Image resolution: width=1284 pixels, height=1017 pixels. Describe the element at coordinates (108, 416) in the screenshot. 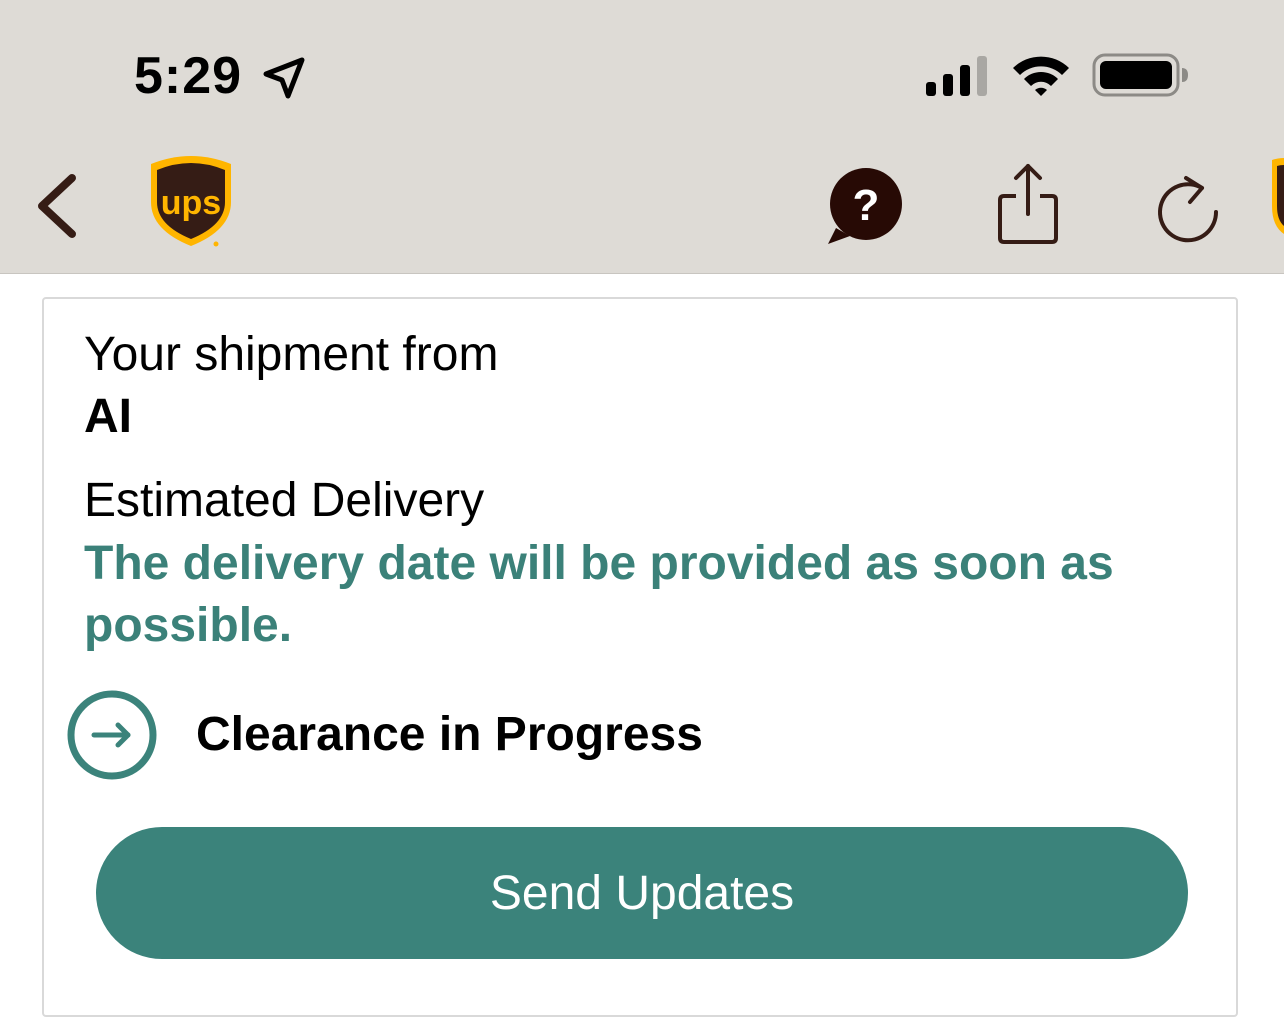

I see `shipment-sender: AI` at that location.